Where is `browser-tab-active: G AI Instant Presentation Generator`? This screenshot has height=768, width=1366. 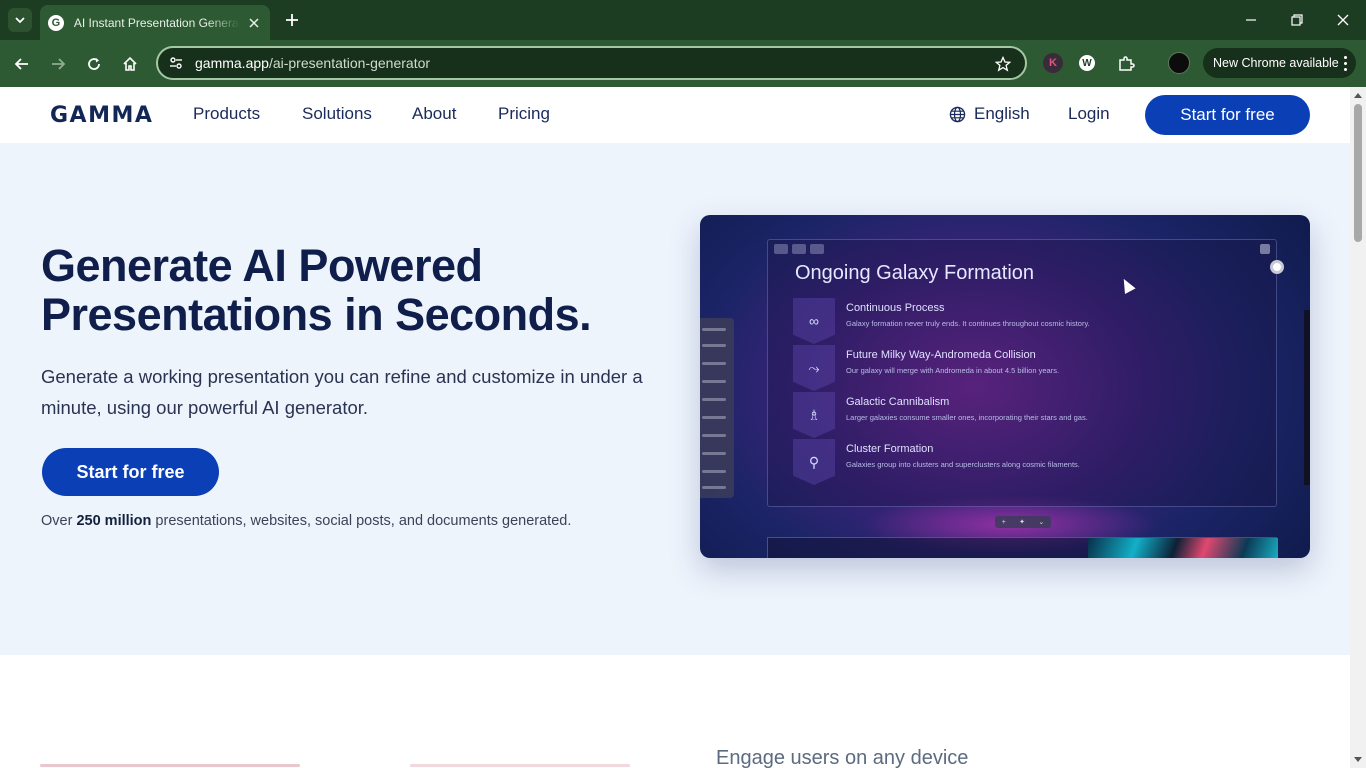 browser-tab-active: G AI Instant Presentation Generator is located at coordinates (155, 22).